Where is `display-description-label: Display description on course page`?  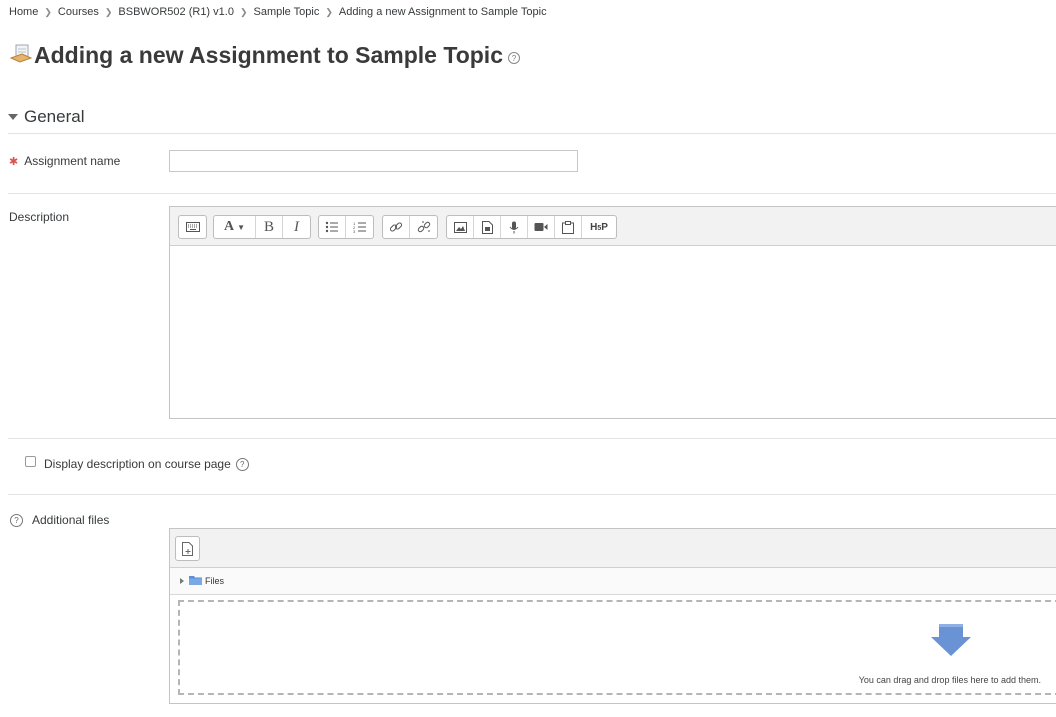 display-description-label: Display description on course page is located at coordinates (137, 464).